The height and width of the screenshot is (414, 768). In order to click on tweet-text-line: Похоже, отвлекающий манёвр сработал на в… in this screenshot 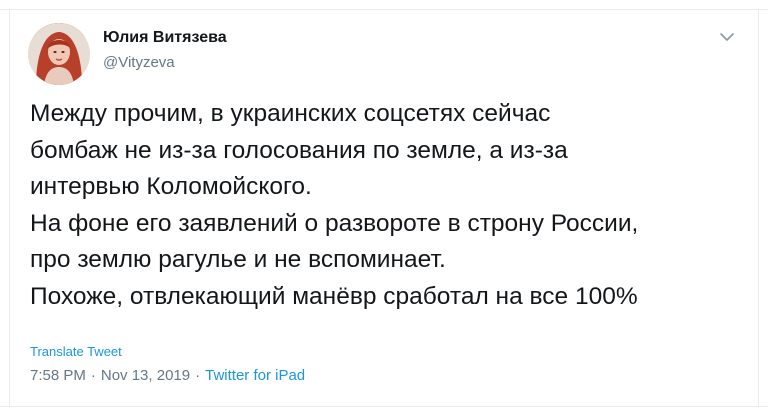, I will do `click(334, 296)`.